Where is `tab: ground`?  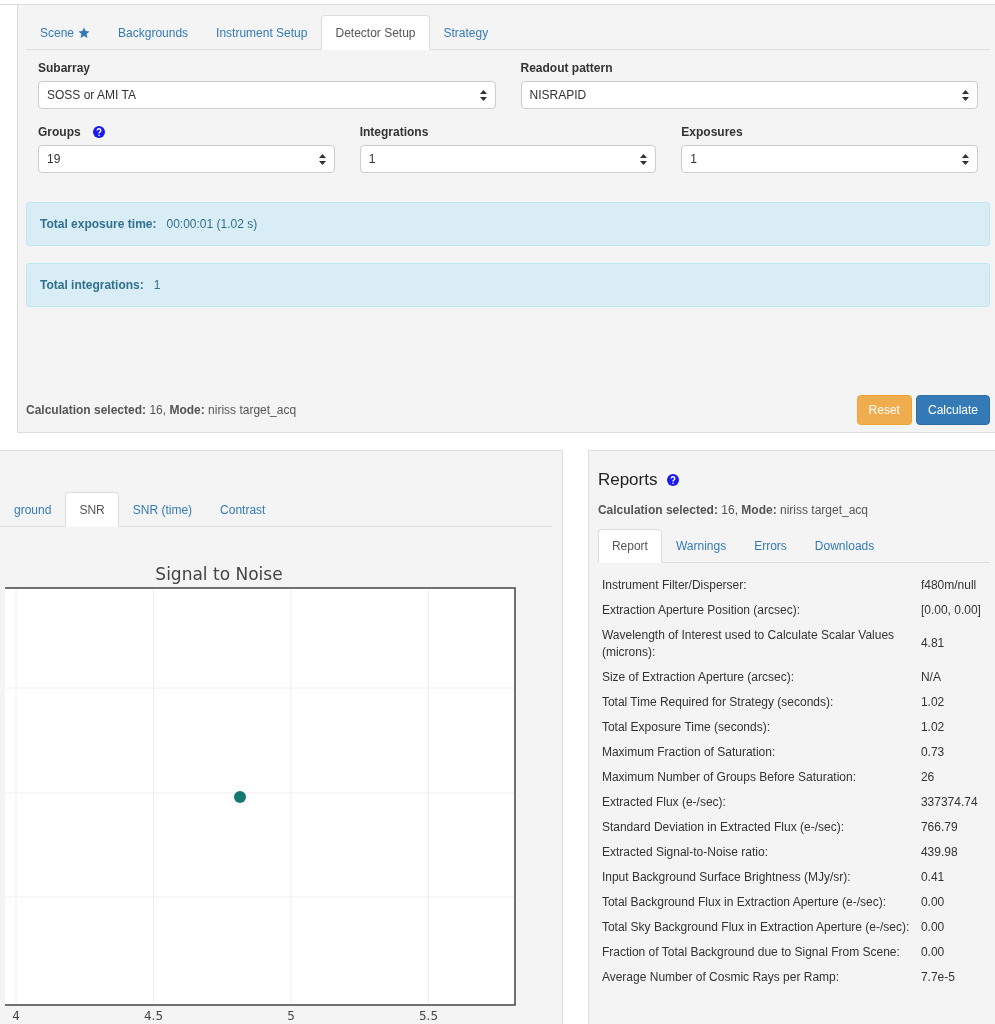 tab: ground is located at coordinates (33, 509).